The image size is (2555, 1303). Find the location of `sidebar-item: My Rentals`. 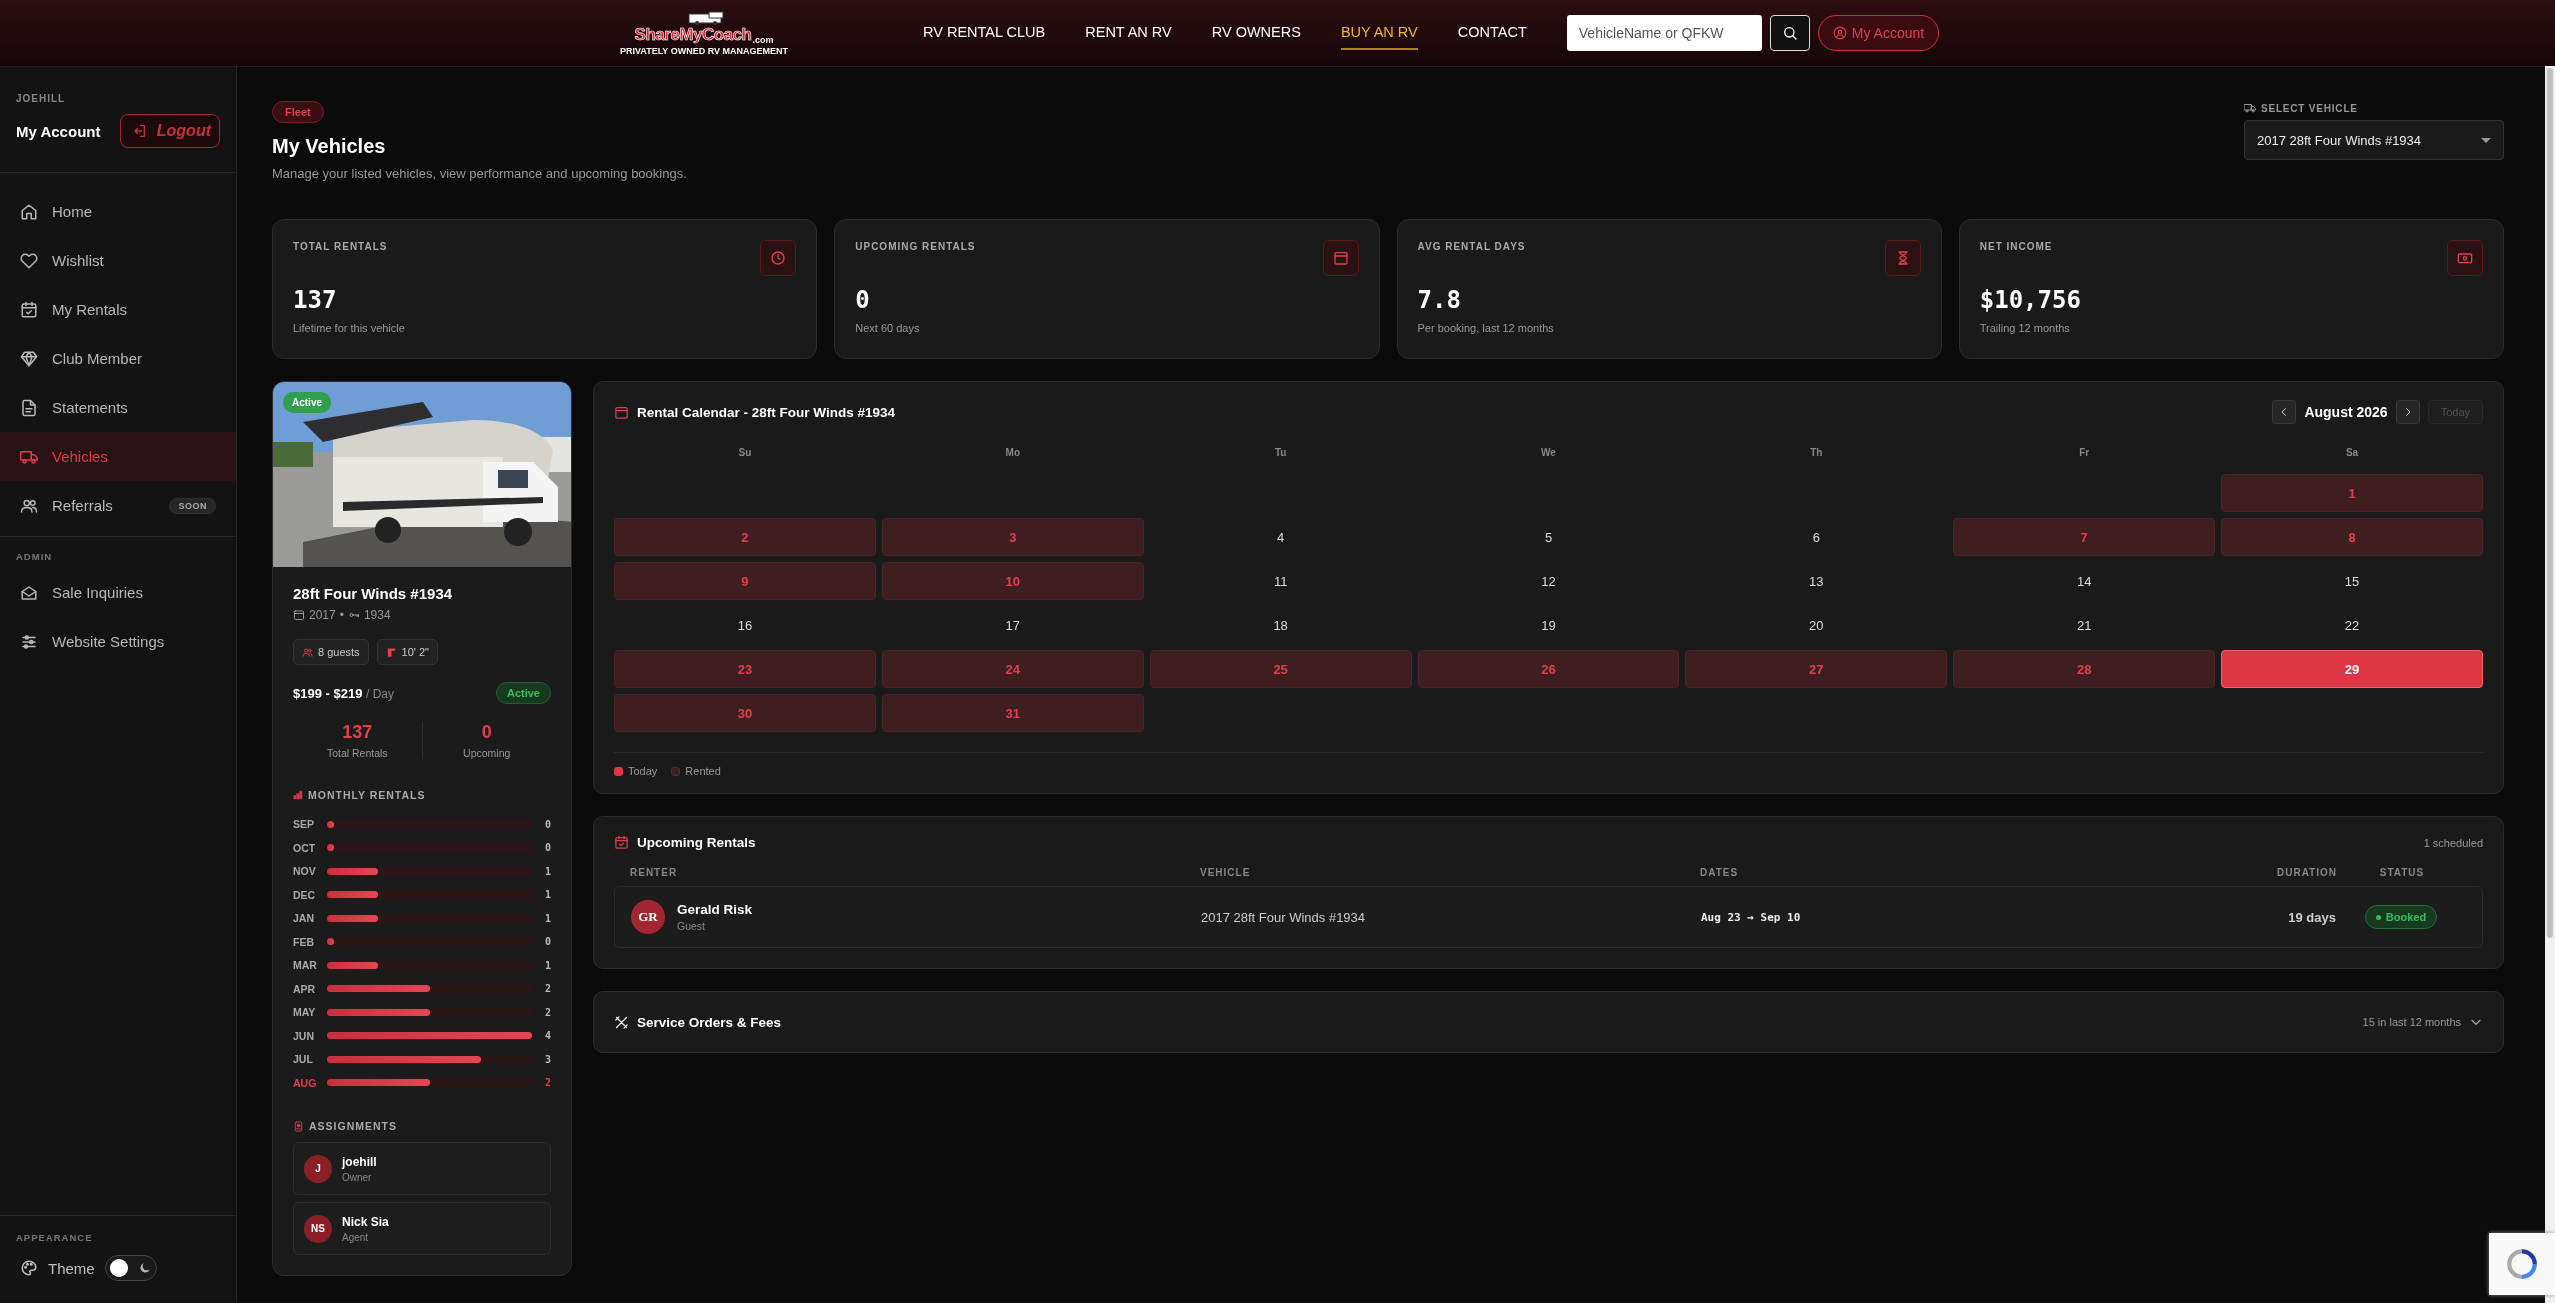

sidebar-item: My Rentals is located at coordinates (118, 309).